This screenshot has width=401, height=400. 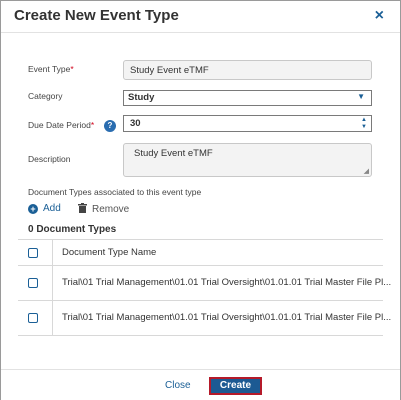 I want to click on document-types-count: 0 Document Types, so click(x=72, y=229).